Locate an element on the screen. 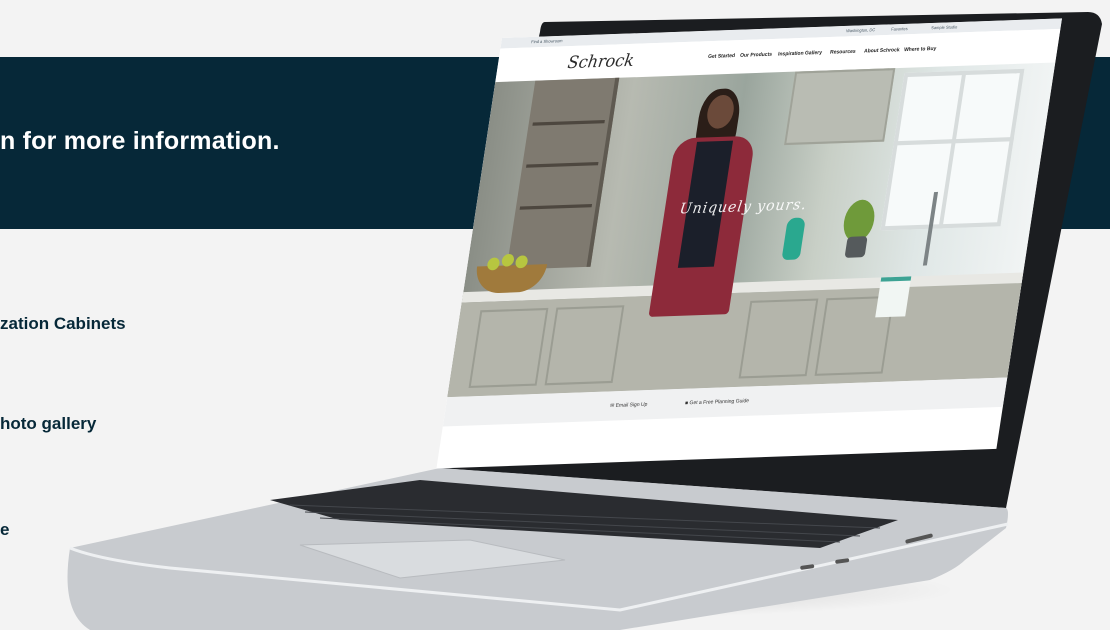  hero-tagline: Uniquely yours. is located at coordinates (743, 207).